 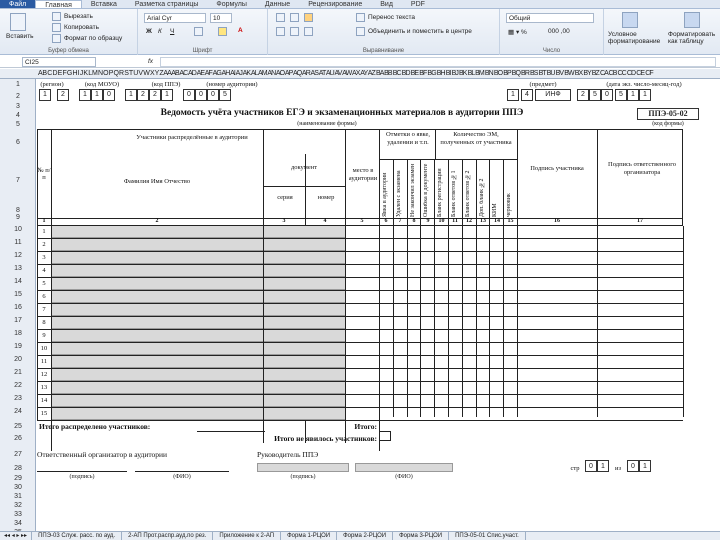 What do you see at coordinates (93, 38) in the screenshot?
I see `format-painter-button: Формат по образцу` at bounding box center [93, 38].